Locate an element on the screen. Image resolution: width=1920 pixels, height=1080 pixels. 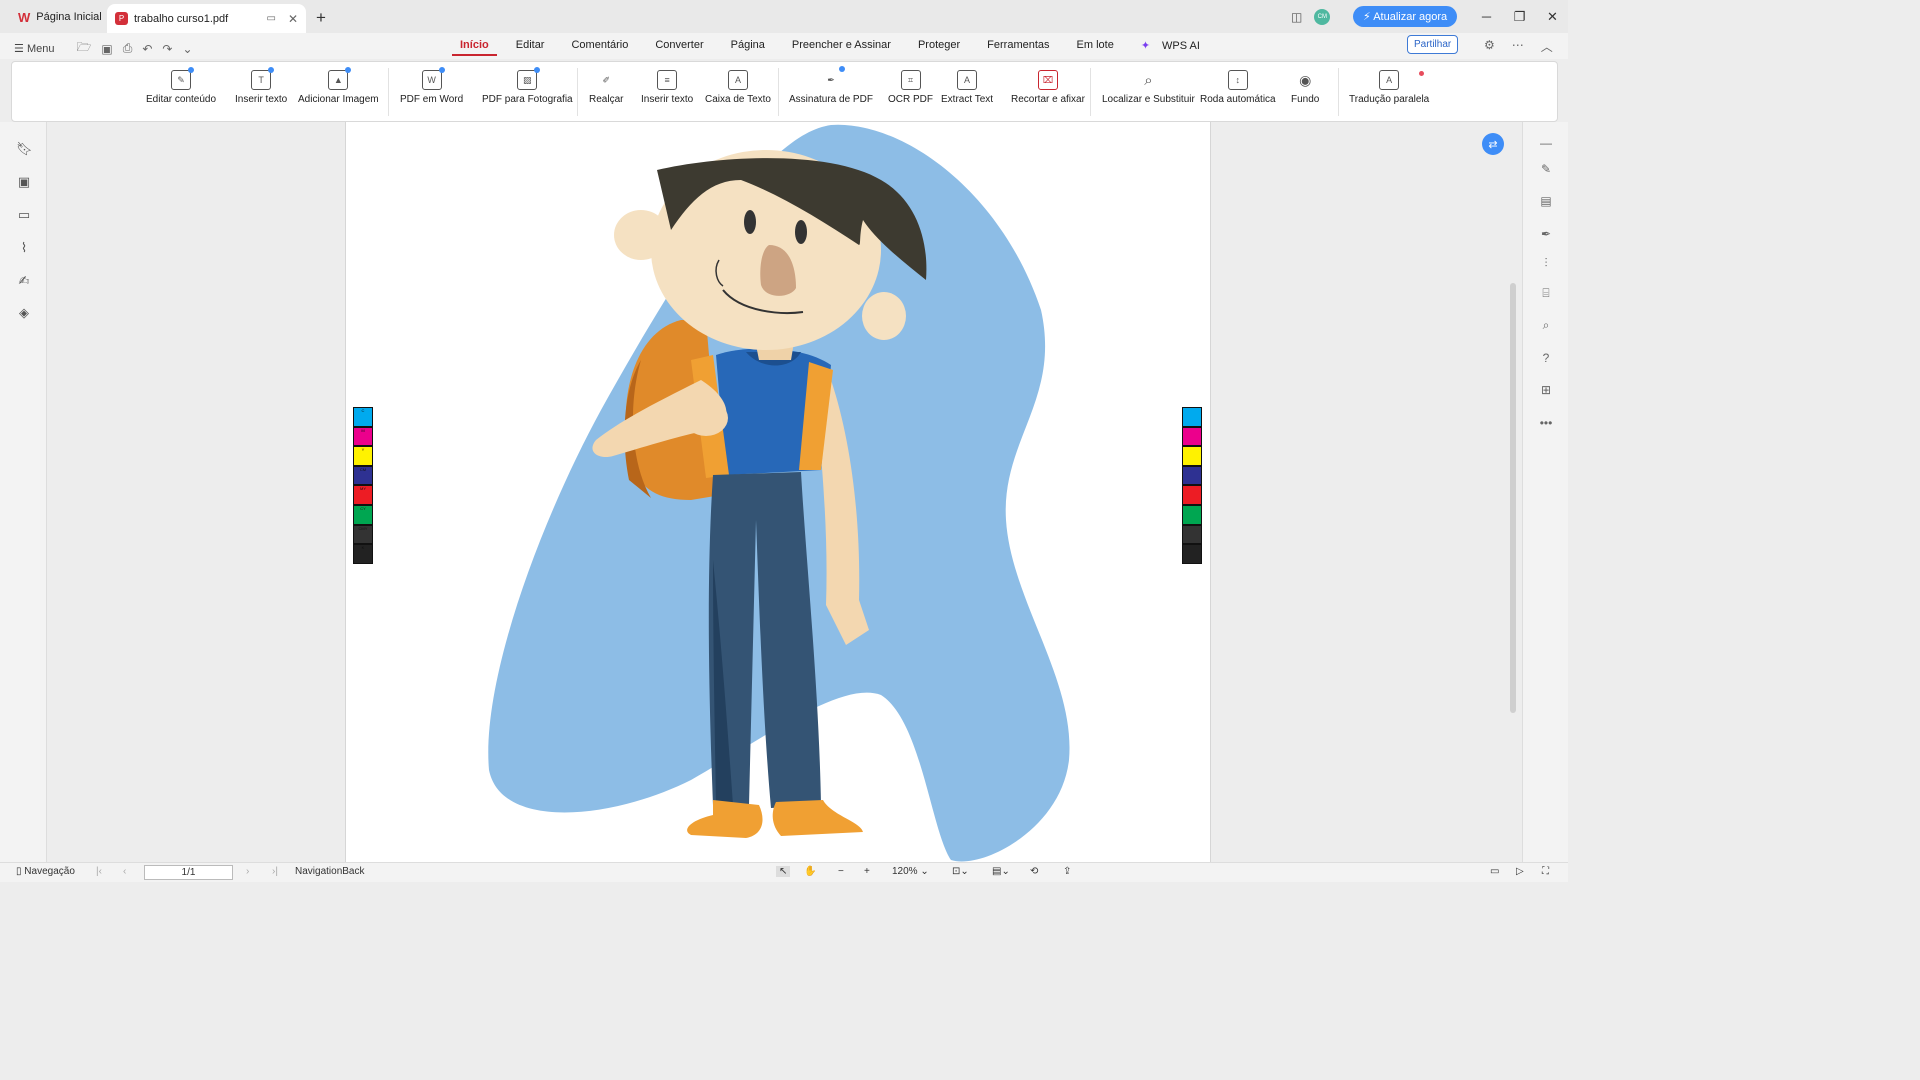
upgrade-label: Atualizar agora is located at coordinates (1410, 17).